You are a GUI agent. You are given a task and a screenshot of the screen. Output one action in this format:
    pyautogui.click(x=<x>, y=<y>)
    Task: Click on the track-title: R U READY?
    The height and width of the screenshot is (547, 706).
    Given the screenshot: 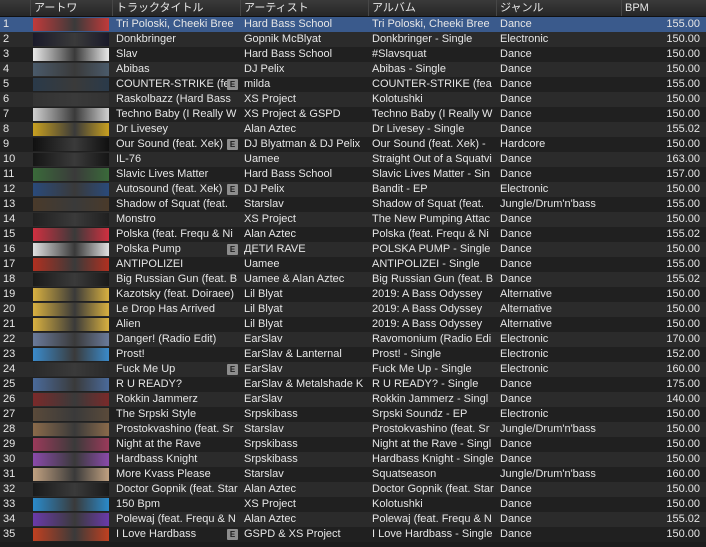 What is the action you would take?
    pyautogui.click(x=176, y=384)
    